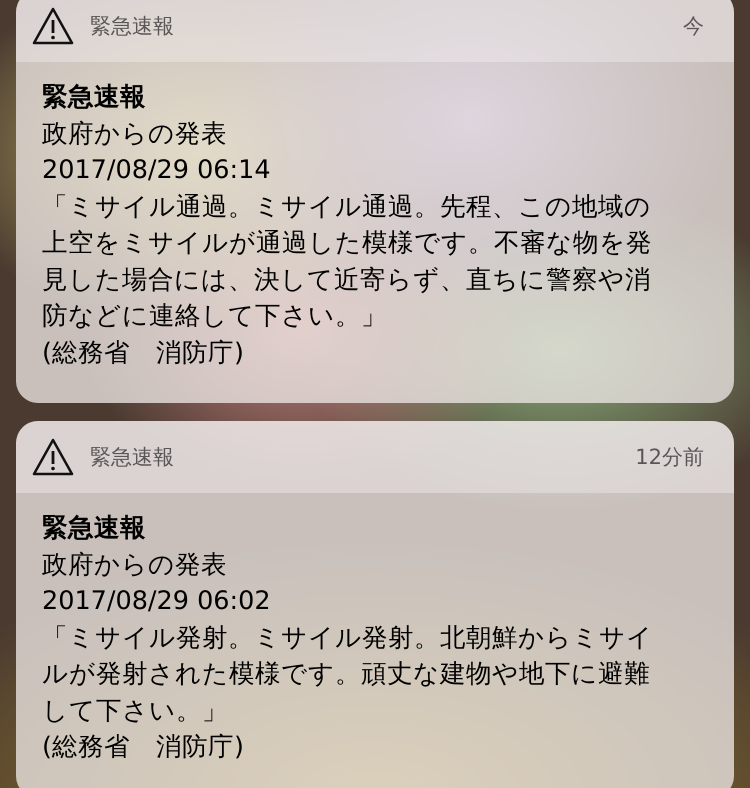 The width and height of the screenshot is (750, 788). I want to click on message-line: 「ミサイル発射。ミサイル発射。北朝鮮からミサイ, so click(348, 638).